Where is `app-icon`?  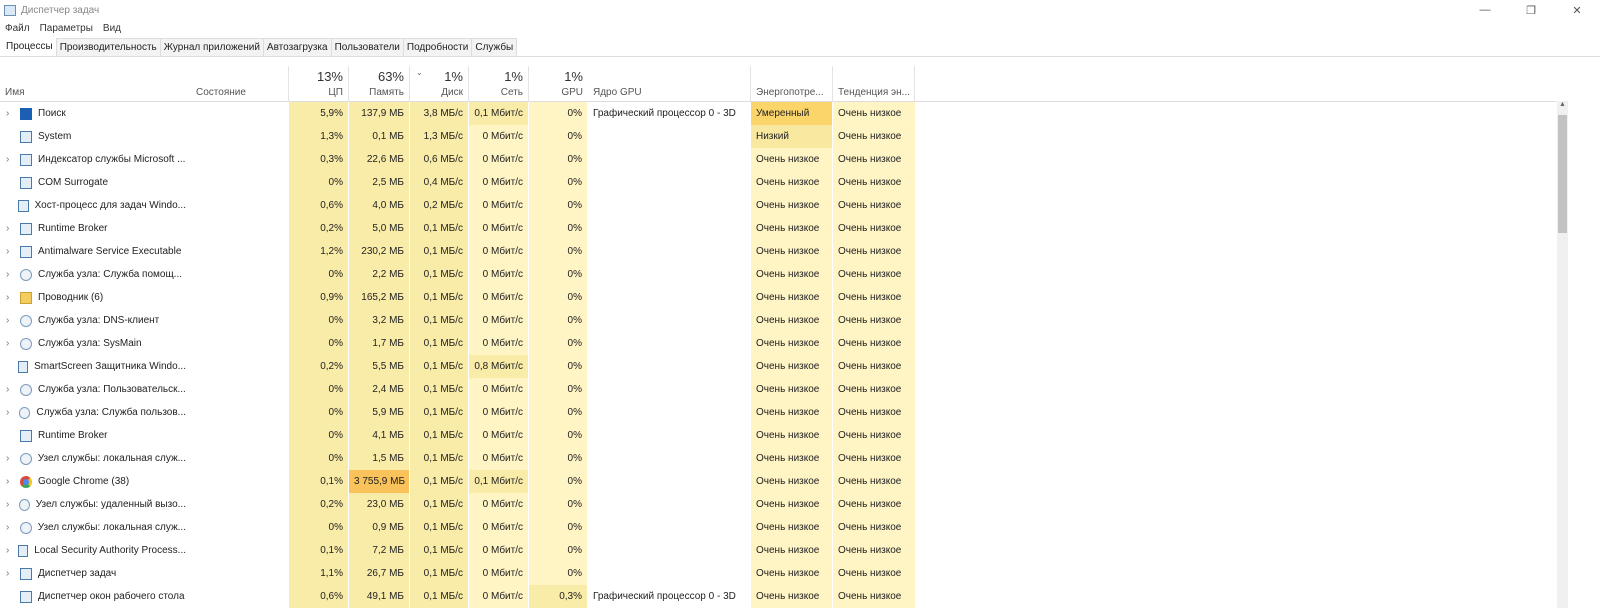
app-icon is located at coordinates (26, 182).